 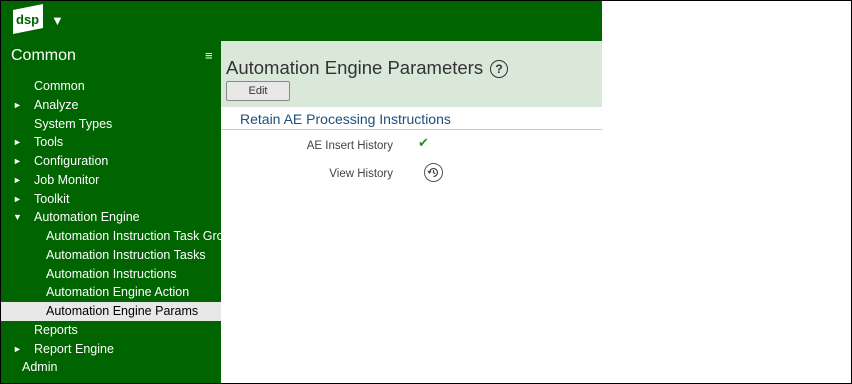 What do you see at coordinates (49, 142) in the screenshot?
I see `sidebar-item-label: Tools` at bounding box center [49, 142].